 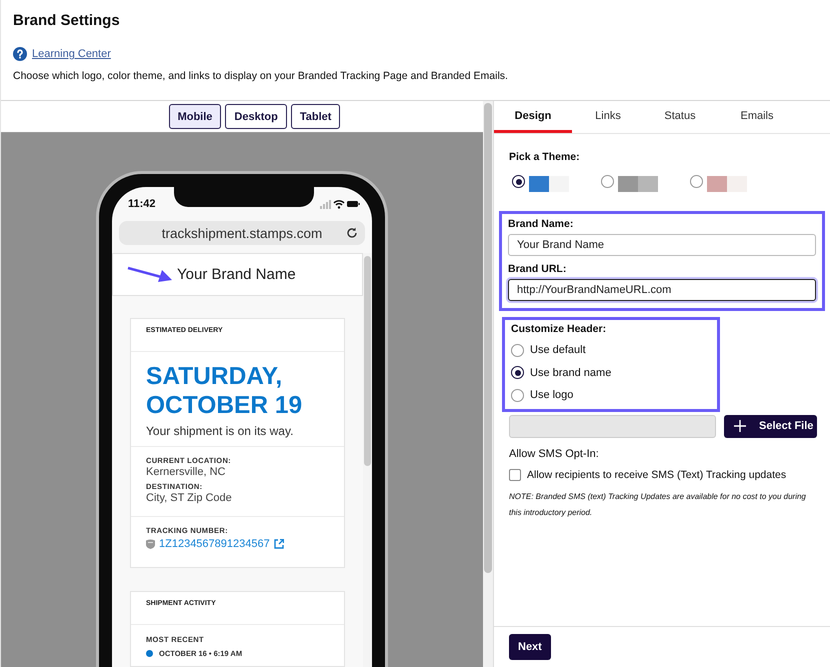 What do you see at coordinates (662, 290) in the screenshot?
I see `text-field: http://YourBrandNameURL.com` at bounding box center [662, 290].